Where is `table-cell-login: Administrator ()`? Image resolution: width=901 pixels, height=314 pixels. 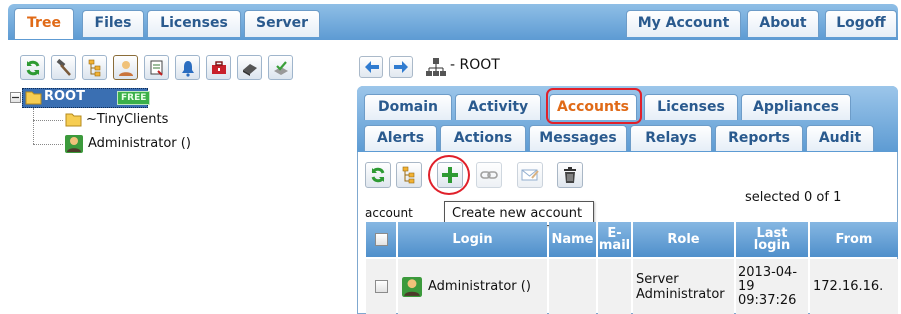 table-cell-login: Administrator () is located at coordinates (472, 286).